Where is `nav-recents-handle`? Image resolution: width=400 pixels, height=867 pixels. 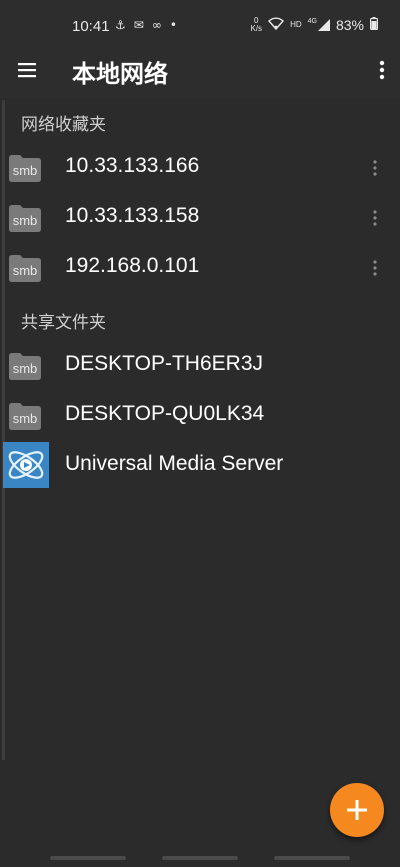 nav-recents-handle is located at coordinates (88, 858).